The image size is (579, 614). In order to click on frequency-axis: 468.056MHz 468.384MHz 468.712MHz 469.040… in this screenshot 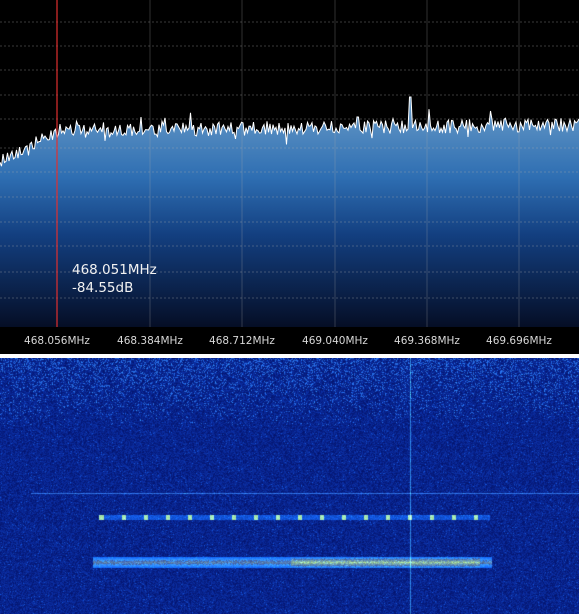, I will do `click(289, 340)`.